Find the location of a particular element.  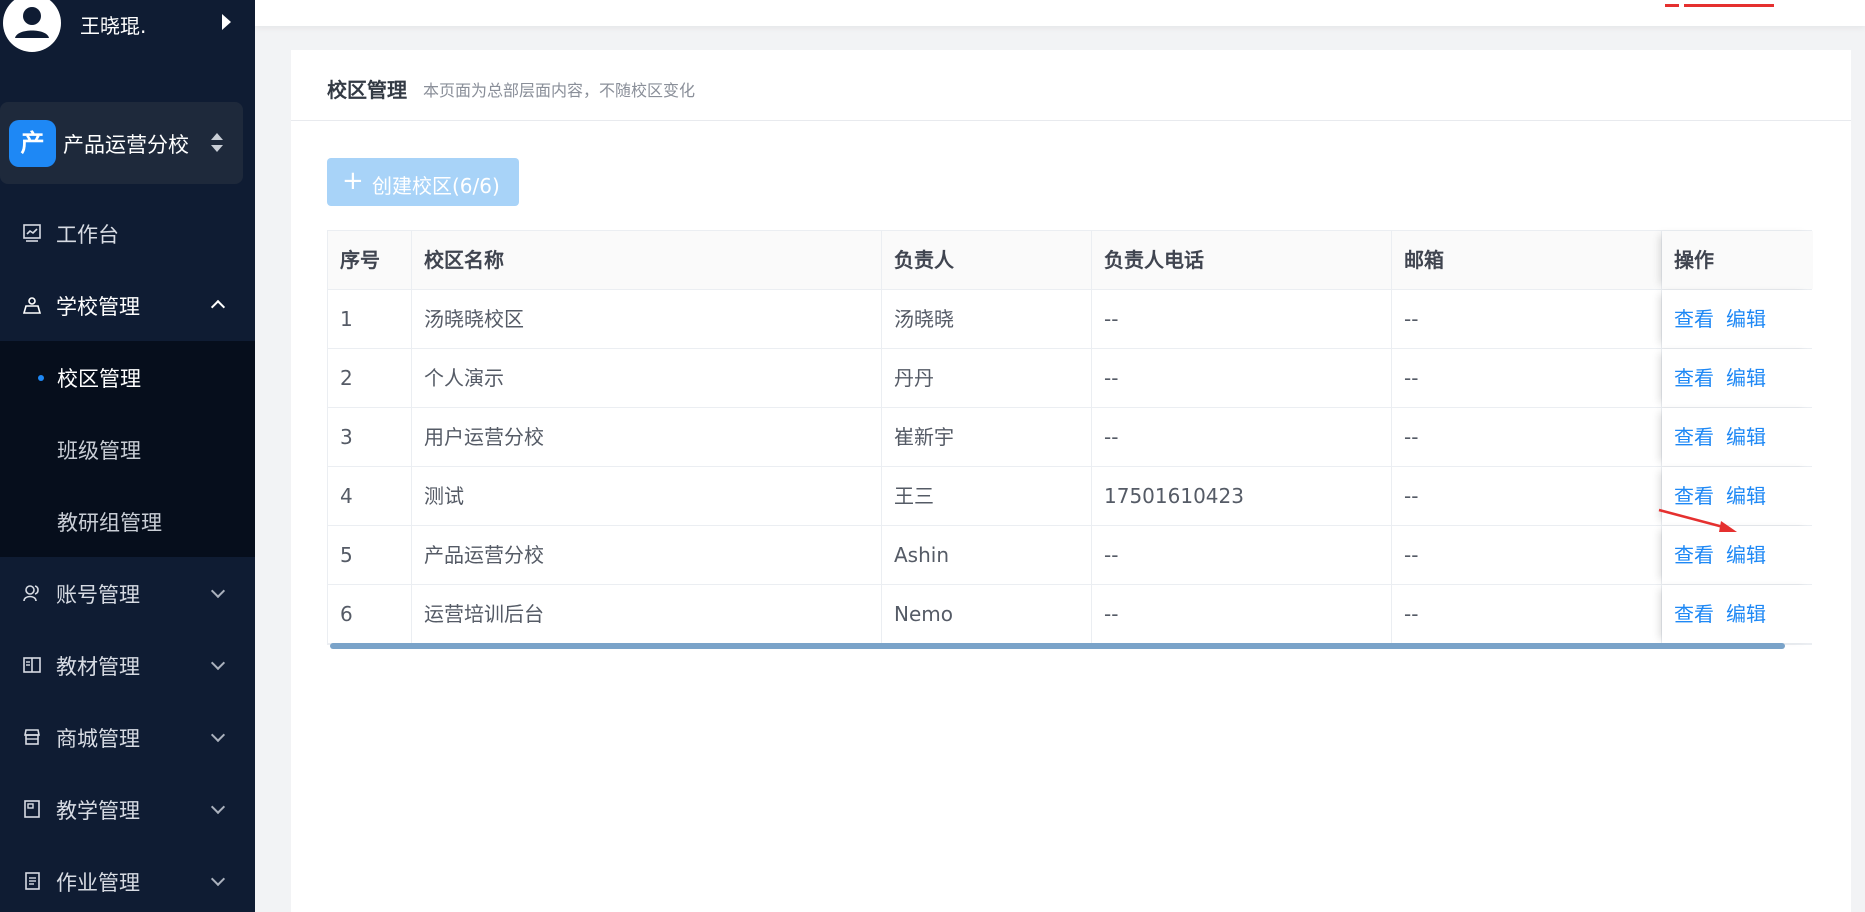

sidebar-item-account-management: 账号管理 is located at coordinates (127, 593).